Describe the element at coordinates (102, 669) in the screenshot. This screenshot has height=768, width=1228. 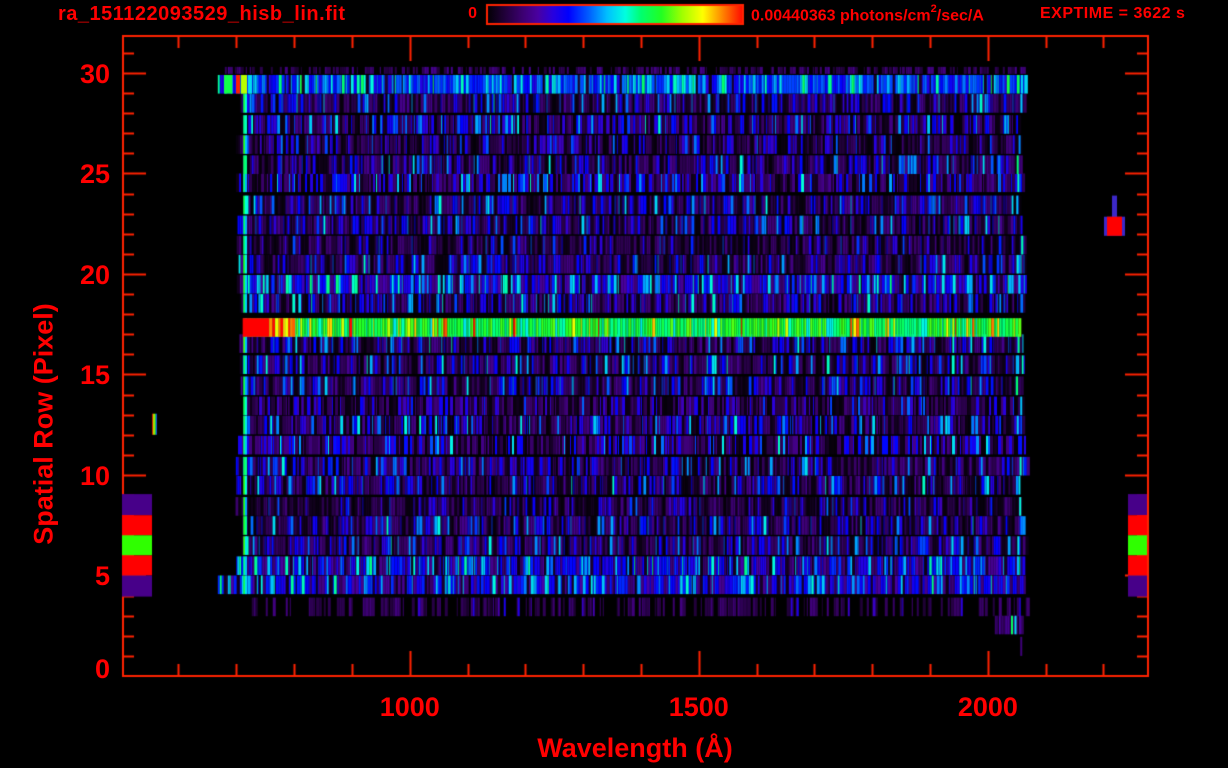
I see `y-tick-label: 0` at that location.